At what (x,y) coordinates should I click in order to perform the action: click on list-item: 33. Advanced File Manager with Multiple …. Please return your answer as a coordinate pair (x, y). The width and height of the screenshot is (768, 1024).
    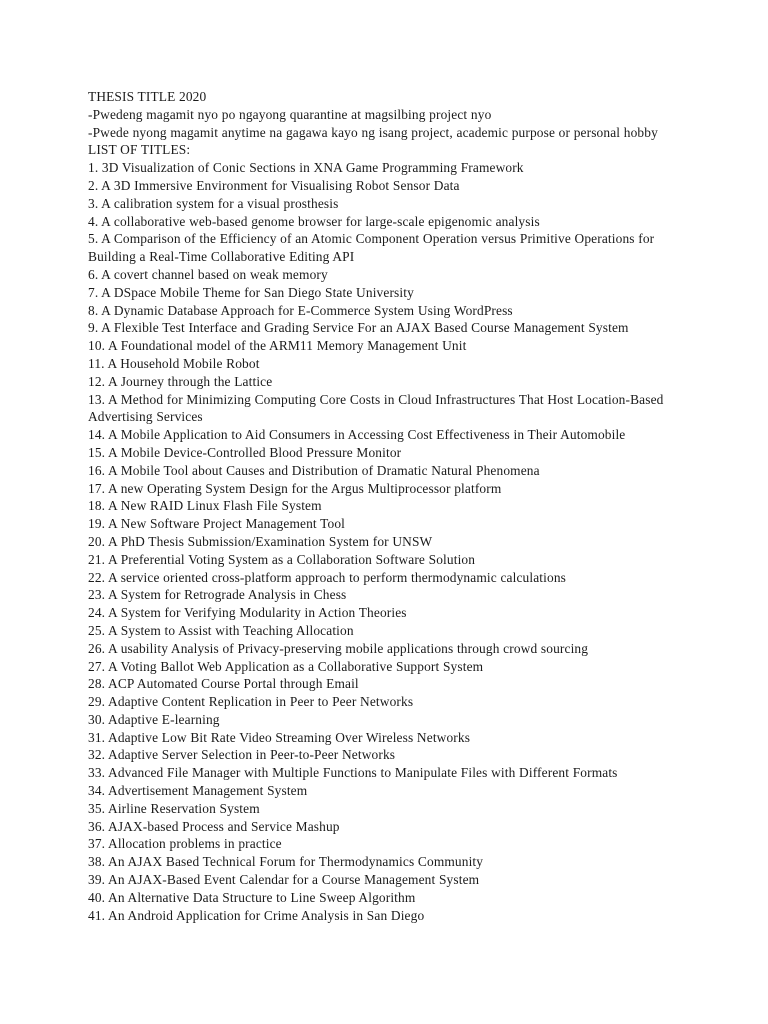
    Looking at the image, I should click on (353, 773).